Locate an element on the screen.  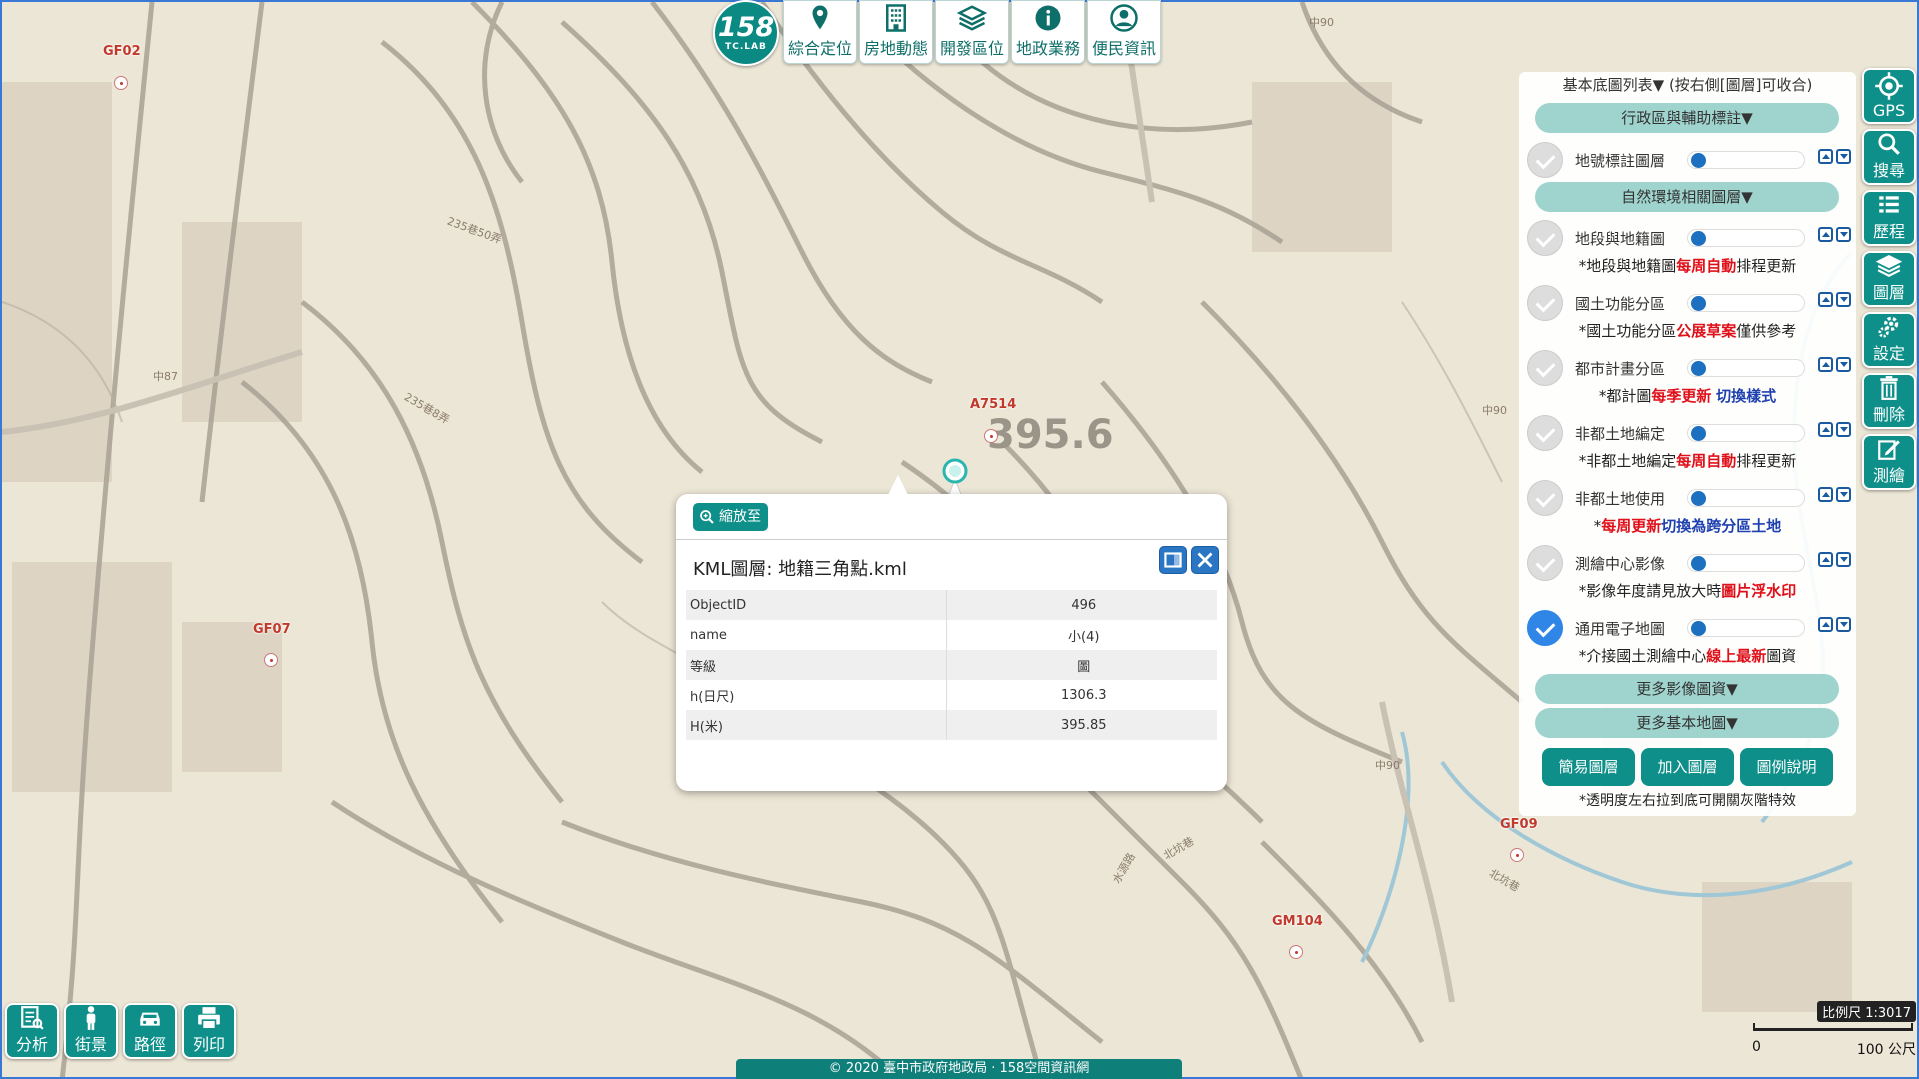
close-icon is located at coordinates (1205, 560).